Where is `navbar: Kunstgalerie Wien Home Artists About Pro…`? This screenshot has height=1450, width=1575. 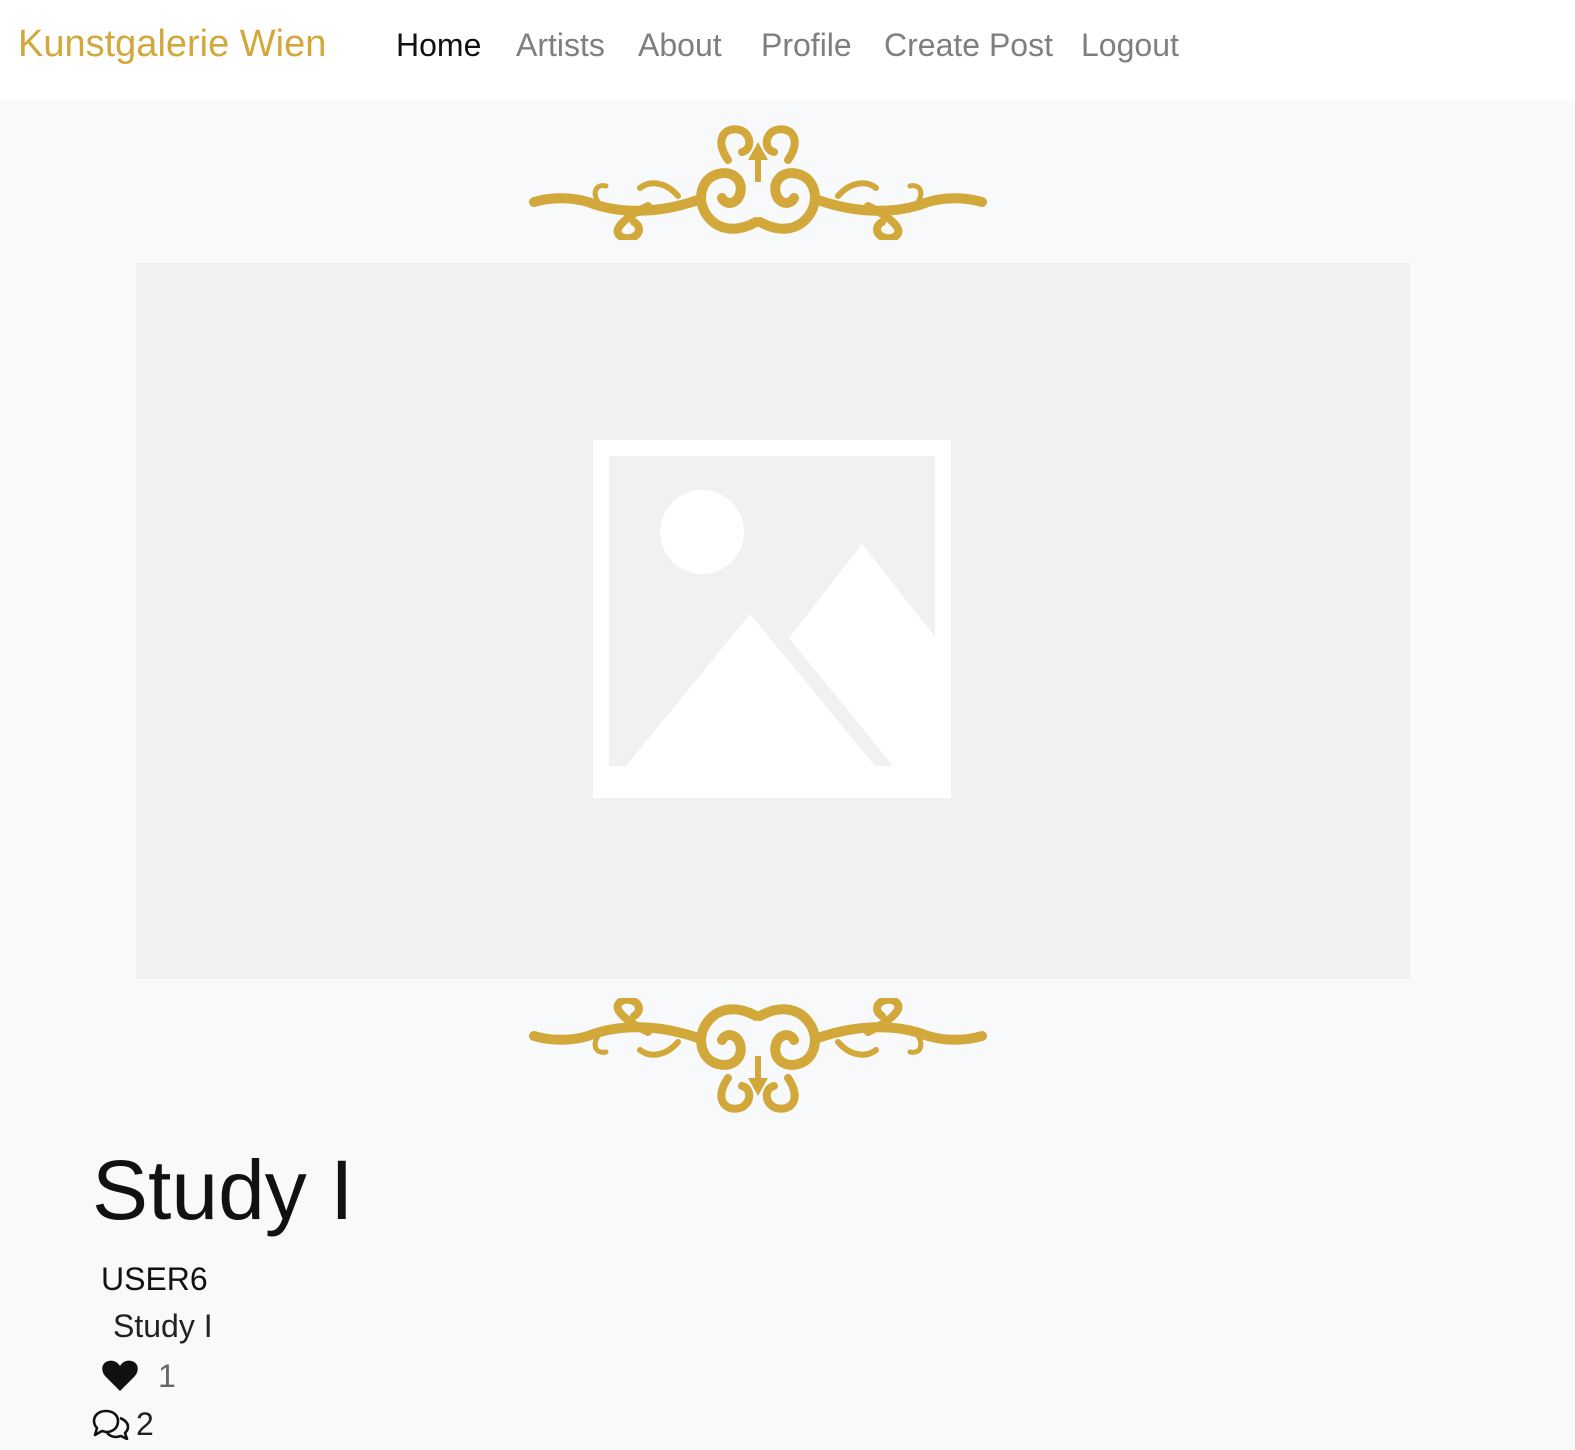
navbar: Kunstgalerie Wien Home Artists About Pro… is located at coordinates (787, 50).